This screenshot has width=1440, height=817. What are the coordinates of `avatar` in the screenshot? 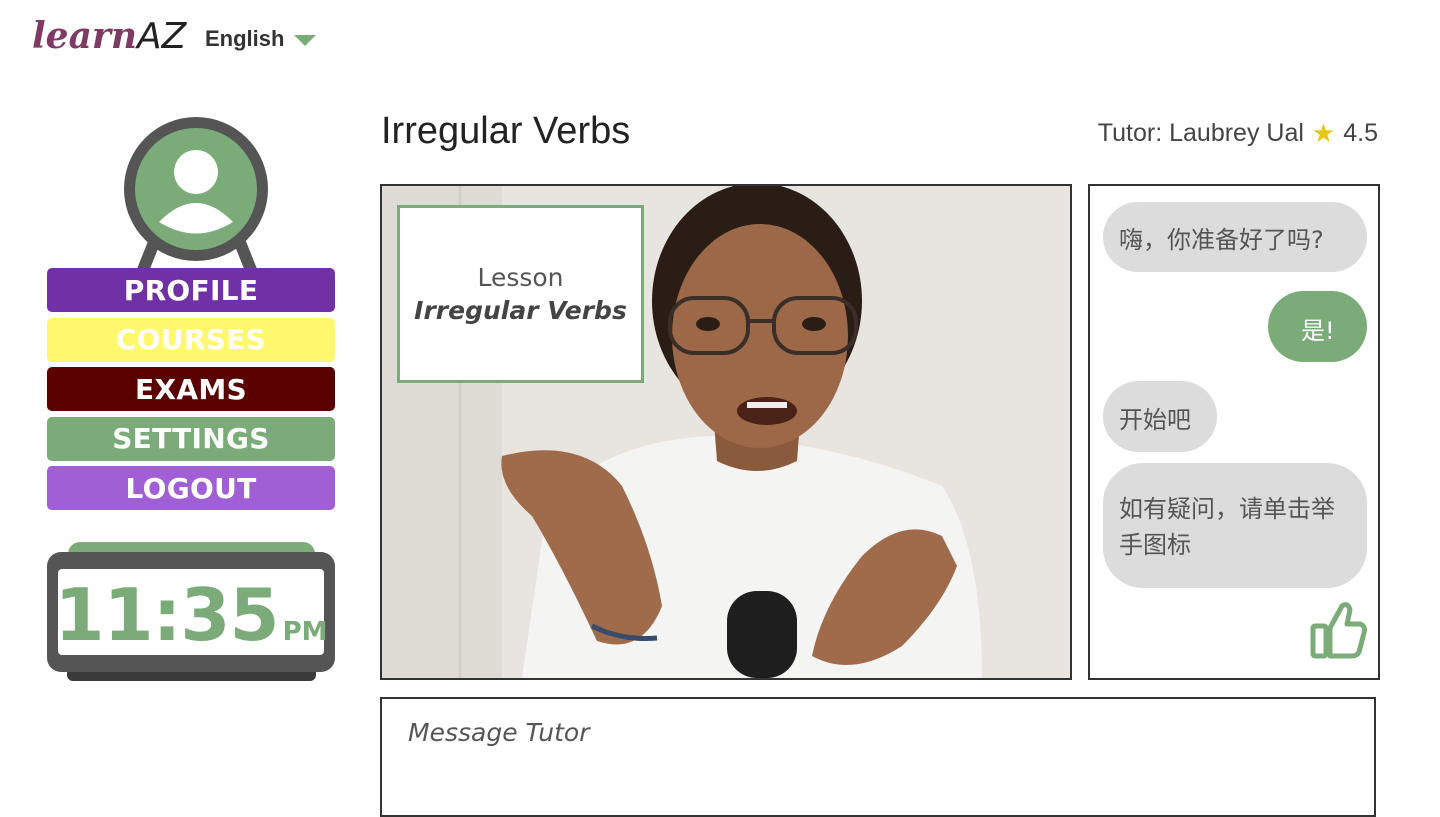 It's located at (197, 195).